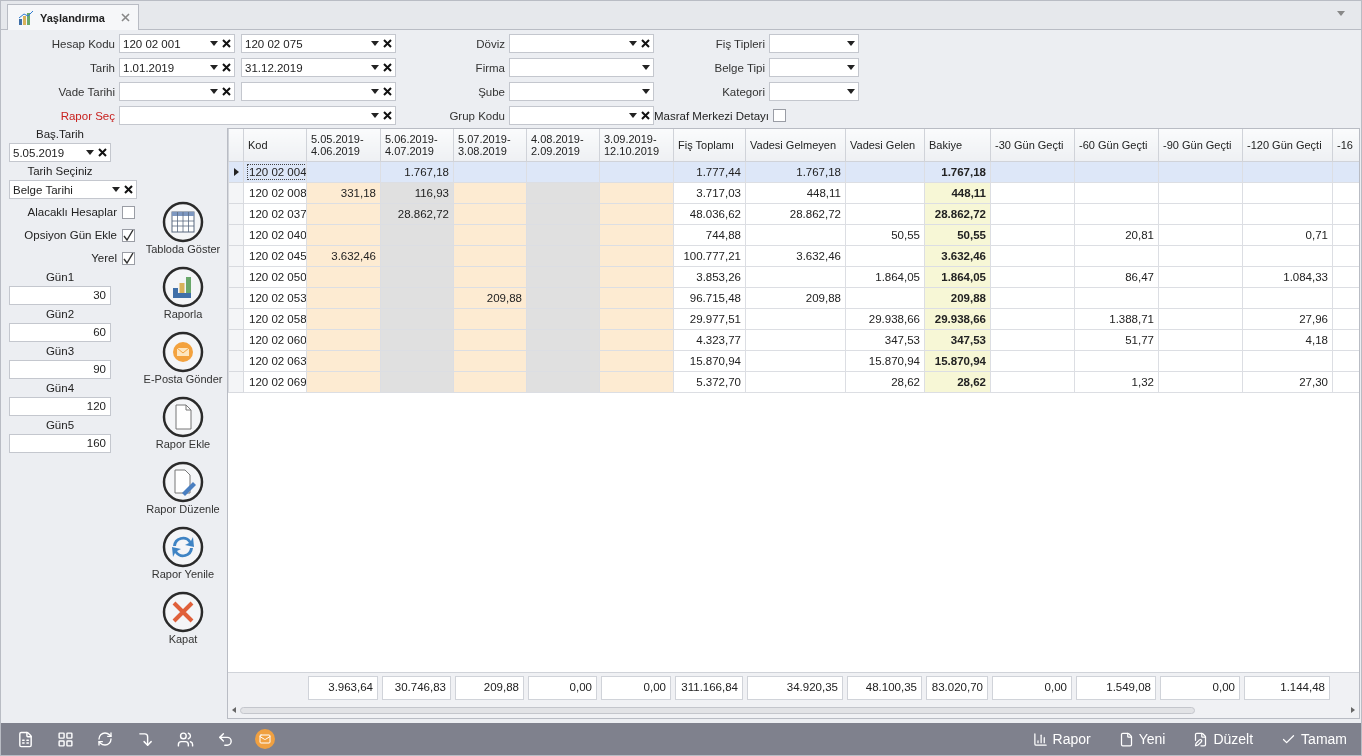  What do you see at coordinates (83, 43) in the screenshot?
I see `field-label: Hesap Kodu` at bounding box center [83, 43].